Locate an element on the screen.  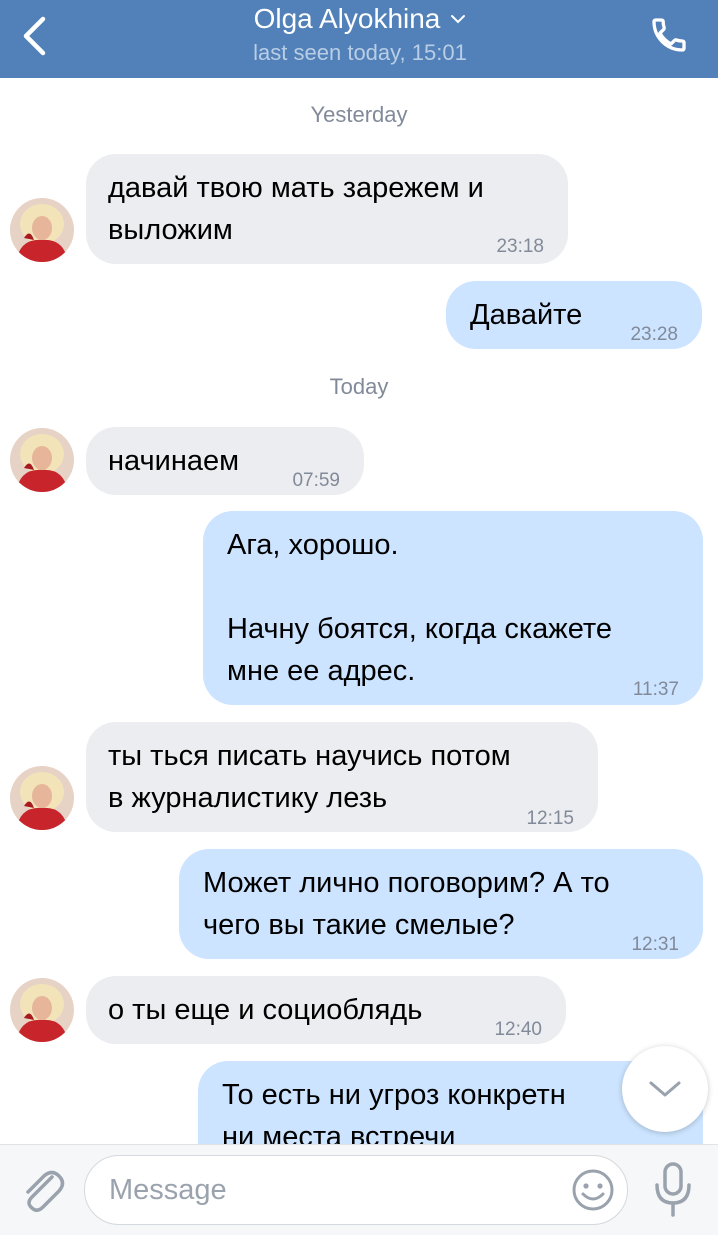
emoji-button is located at coordinates (593, 1190).